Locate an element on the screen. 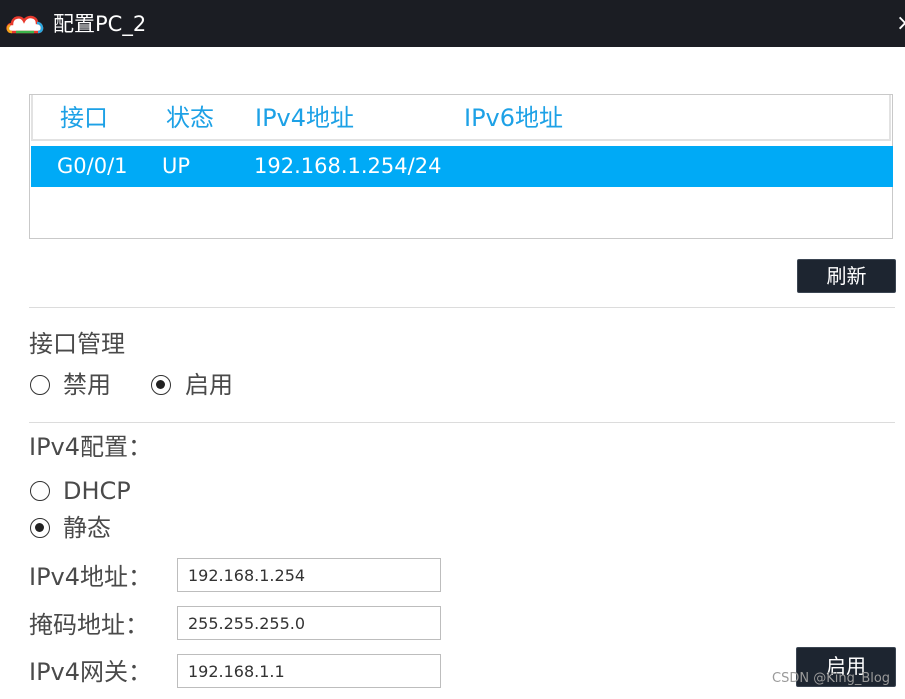 This screenshot has width=905, height=699. ipv4-address-label: IPv4地址： is located at coordinates (91, 577).